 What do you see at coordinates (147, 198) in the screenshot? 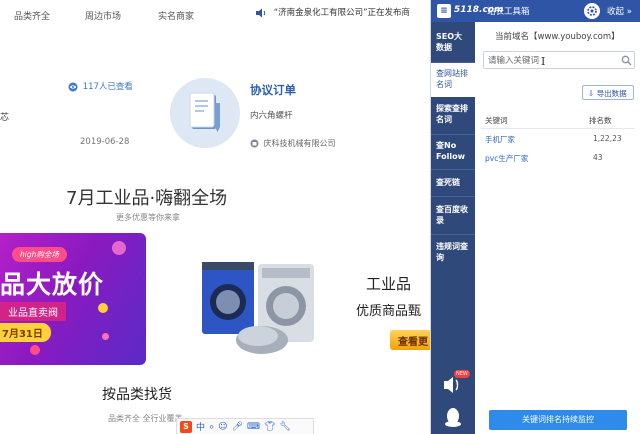
I see `promo-title: 7月工业品·嗨翻全场` at bounding box center [147, 198].